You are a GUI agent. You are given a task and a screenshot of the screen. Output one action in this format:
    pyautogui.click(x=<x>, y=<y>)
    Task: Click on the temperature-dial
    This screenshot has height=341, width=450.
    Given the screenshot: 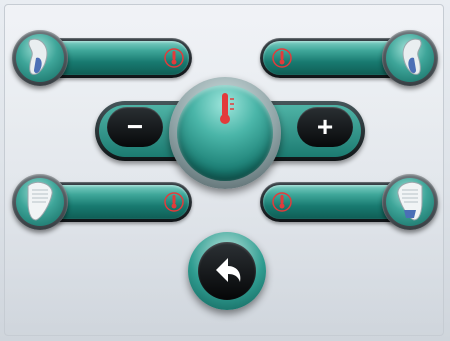 What is the action you would take?
    pyautogui.click(x=225, y=133)
    